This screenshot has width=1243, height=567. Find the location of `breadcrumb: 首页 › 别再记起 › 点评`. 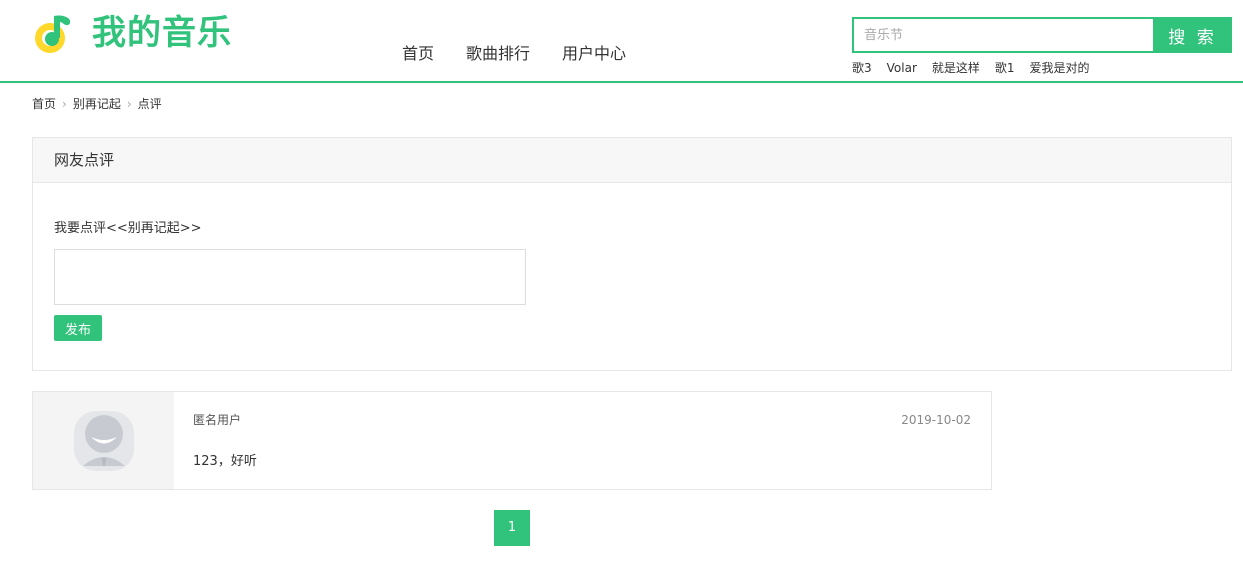

breadcrumb: 首页 › 别再记起 › 点评 is located at coordinates (97, 104).